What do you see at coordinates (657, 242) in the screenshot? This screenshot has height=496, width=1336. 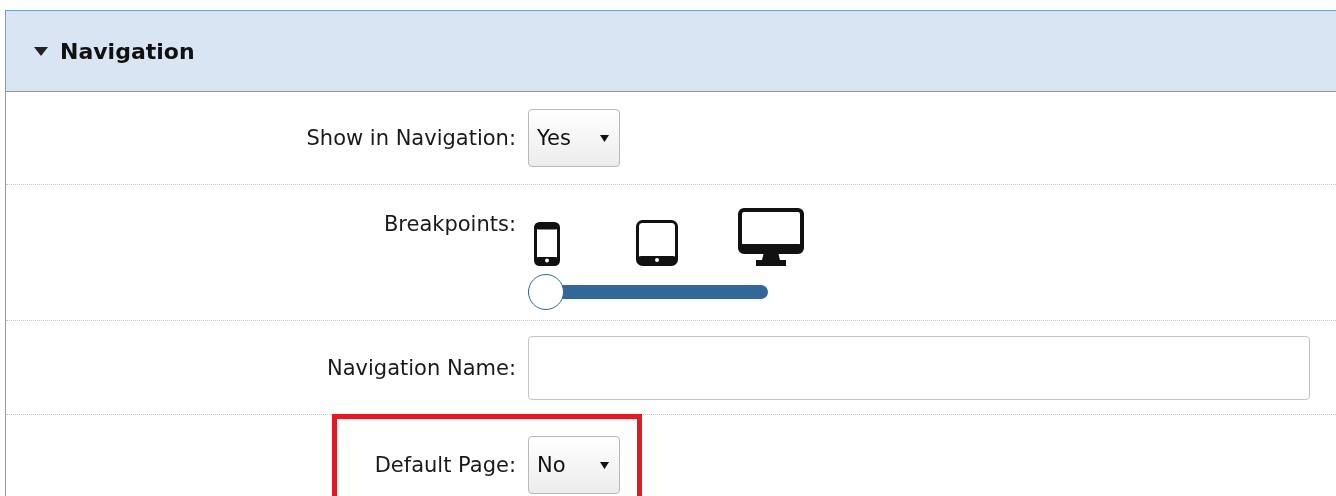 I see `tablet-icon` at bounding box center [657, 242].